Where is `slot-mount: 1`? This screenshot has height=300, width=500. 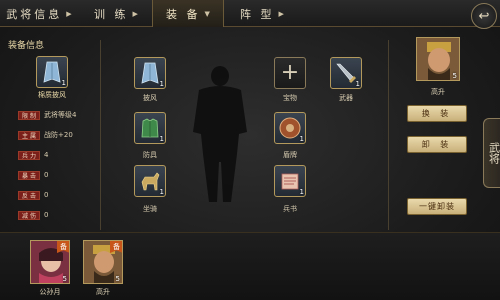 slot-mount: 1 is located at coordinates (150, 181).